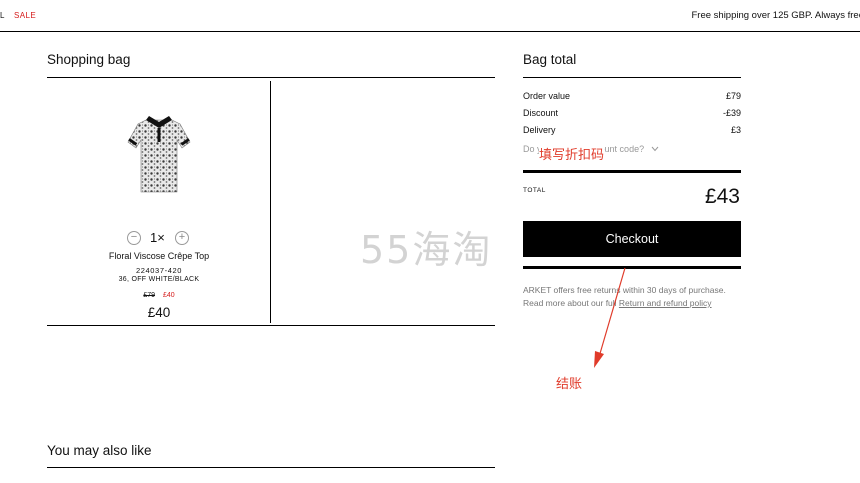  I want to click on quantity-value: 1×, so click(157, 237).